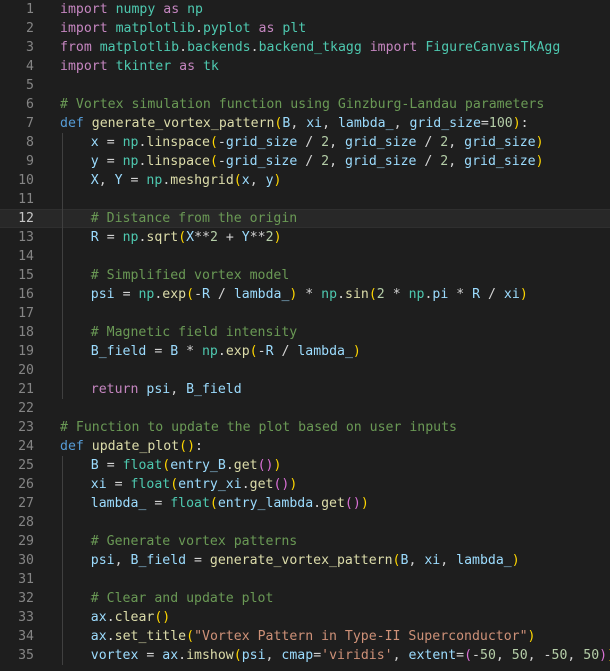 This screenshot has width=610, height=671. I want to click on line-number: 22, so click(26, 408).